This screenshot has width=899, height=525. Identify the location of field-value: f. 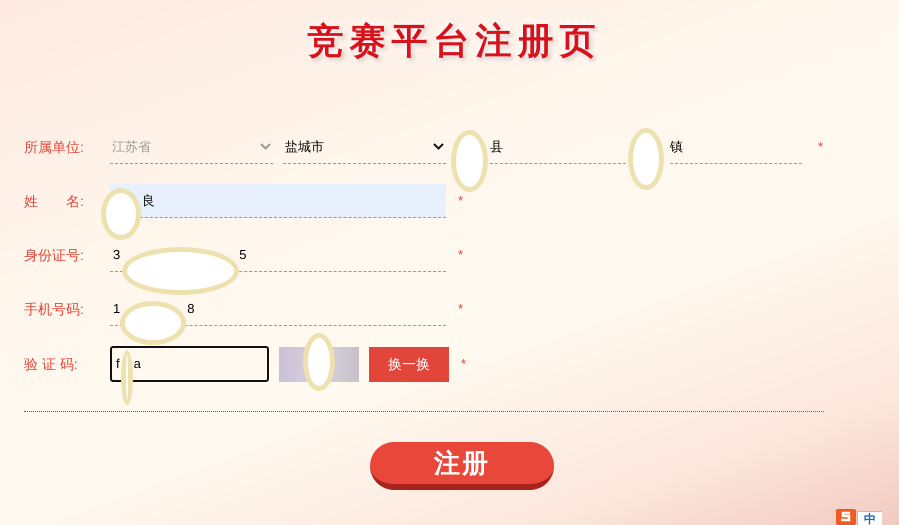
(118, 364).